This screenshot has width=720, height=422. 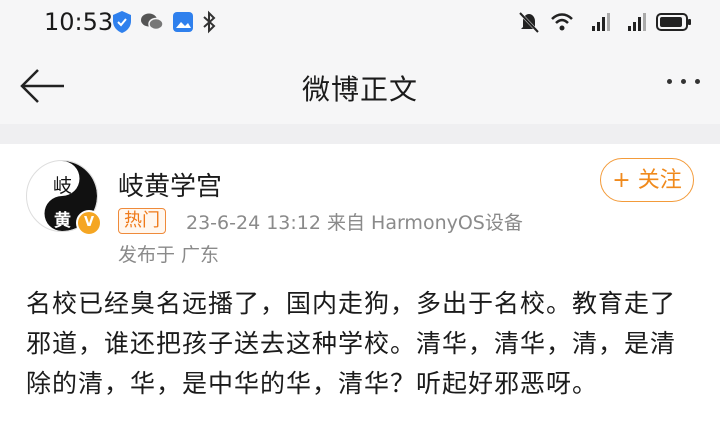 I want to click on hot-tag: 热门, so click(x=142, y=221).